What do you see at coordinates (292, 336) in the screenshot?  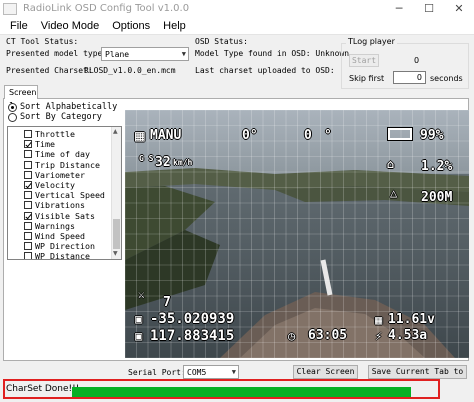 I see `timer-icon: ◷` at bounding box center [292, 336].